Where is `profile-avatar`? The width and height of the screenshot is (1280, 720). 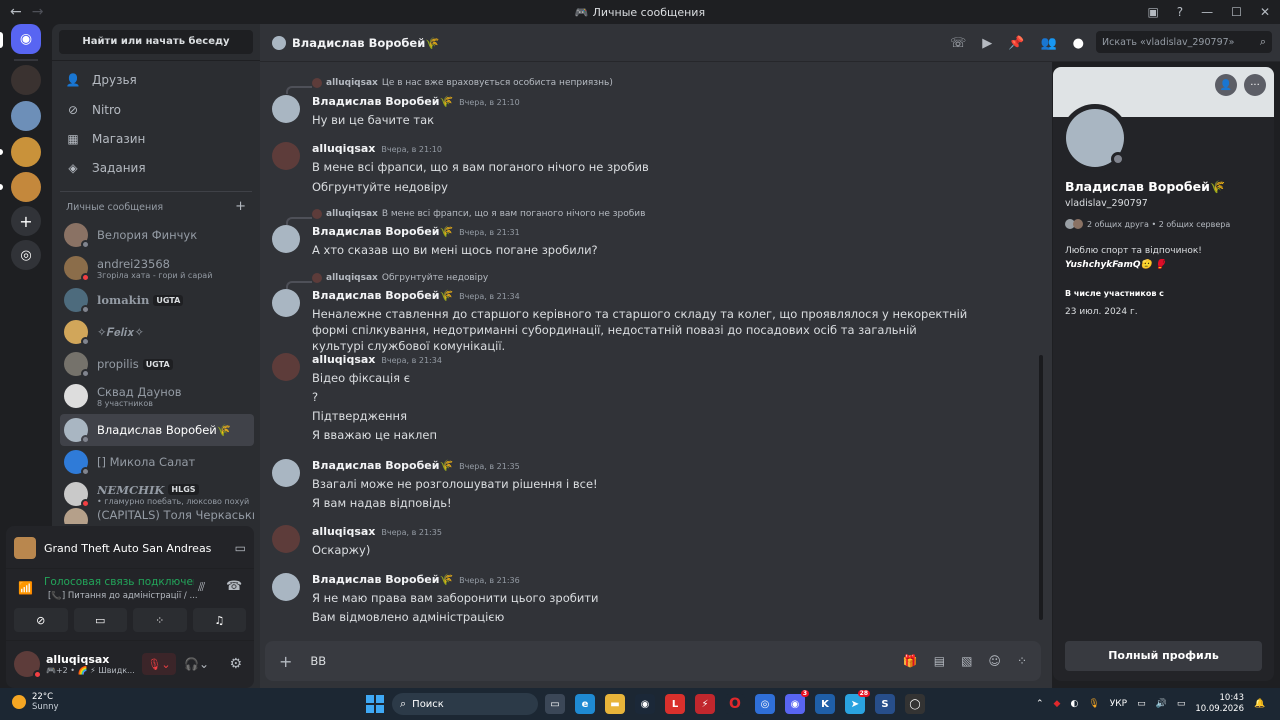
profile-avatar is located at coordinates (1095, 138).